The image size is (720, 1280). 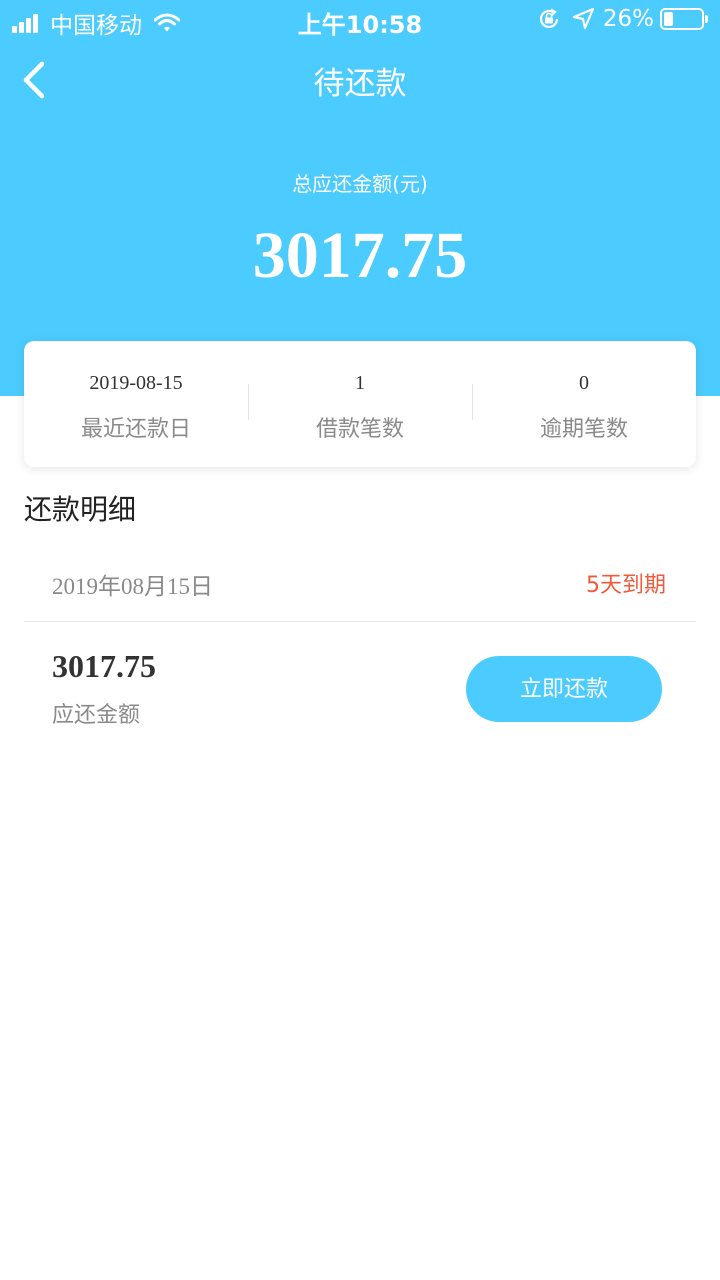 I want to click on summary-card: 2019-08-15 最近还款日 1 借款笔数 0 逾期笔数, so click(x=360, y=404).